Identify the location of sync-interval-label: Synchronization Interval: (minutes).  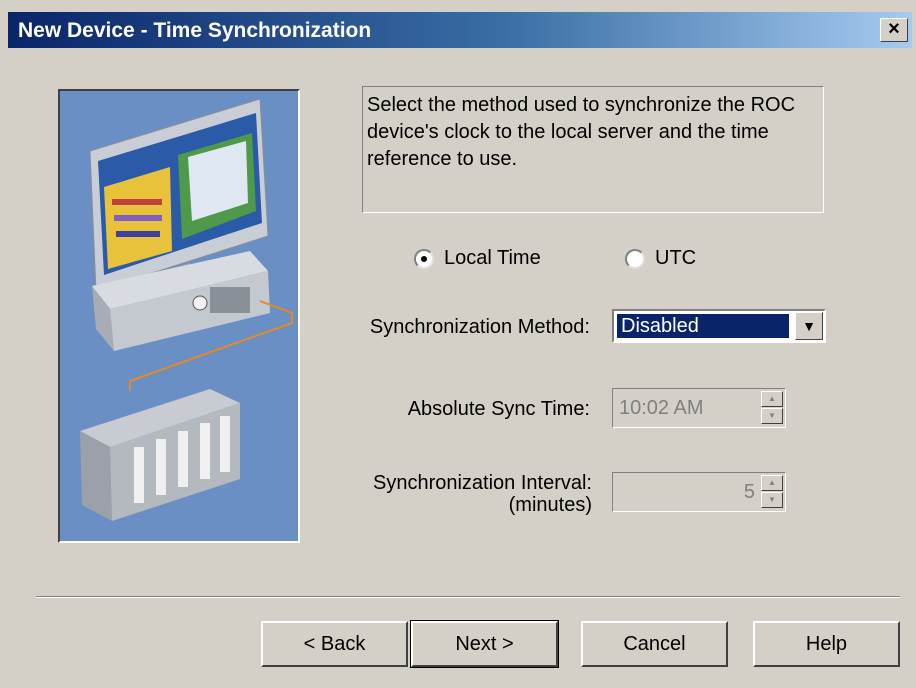
(466, 494).